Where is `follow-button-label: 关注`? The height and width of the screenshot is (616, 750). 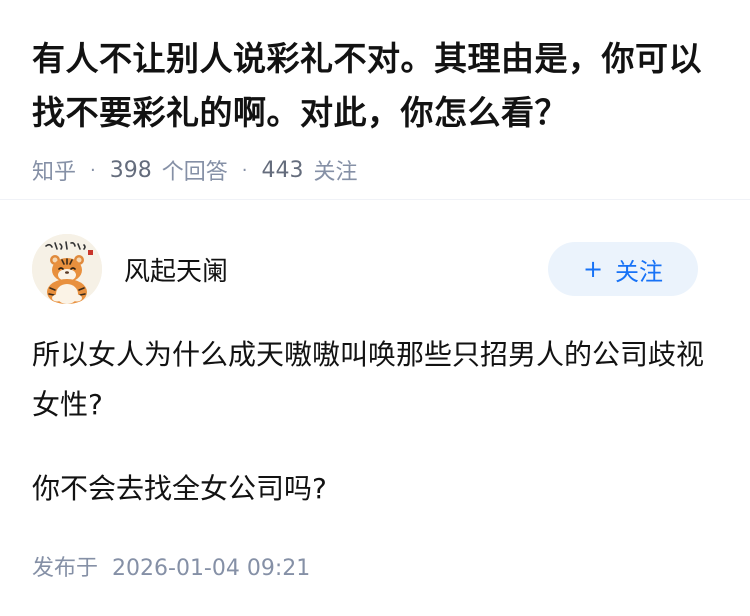
follow-button-label: 关注 is located at coordinates (639, 271).